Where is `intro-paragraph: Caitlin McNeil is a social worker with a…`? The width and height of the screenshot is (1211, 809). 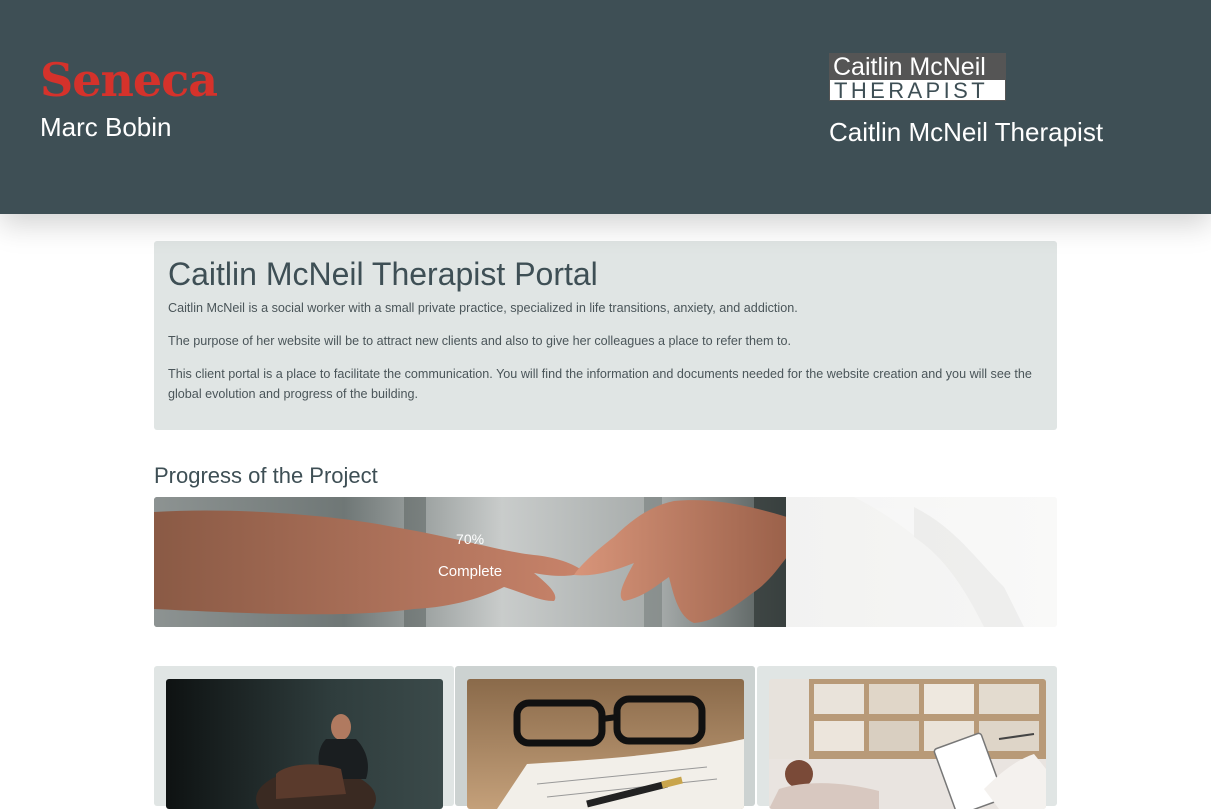 intro-paragraph: Caitlin McNeil is a social worker with a… is located at coordinates (483, 308).